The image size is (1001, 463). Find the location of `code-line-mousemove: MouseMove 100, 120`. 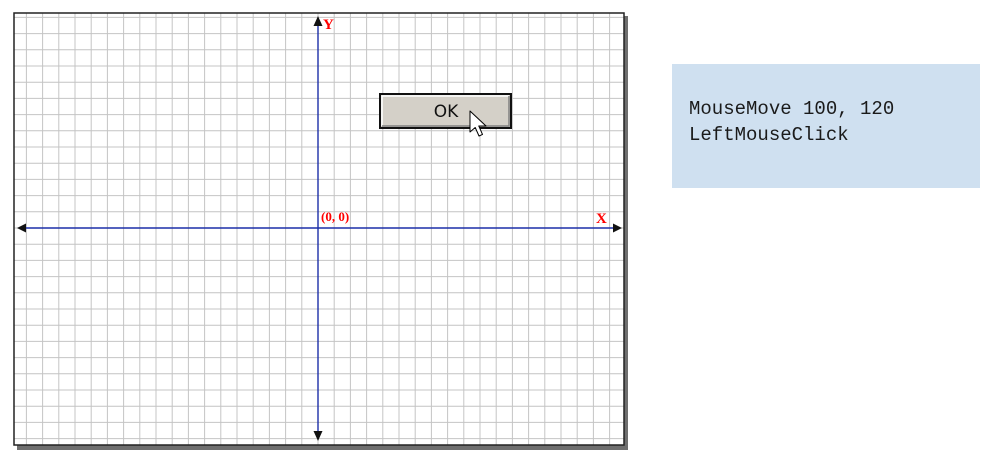

code-line-mousemove: MouseMove 100, 120 is located at coordinates (792, 109).